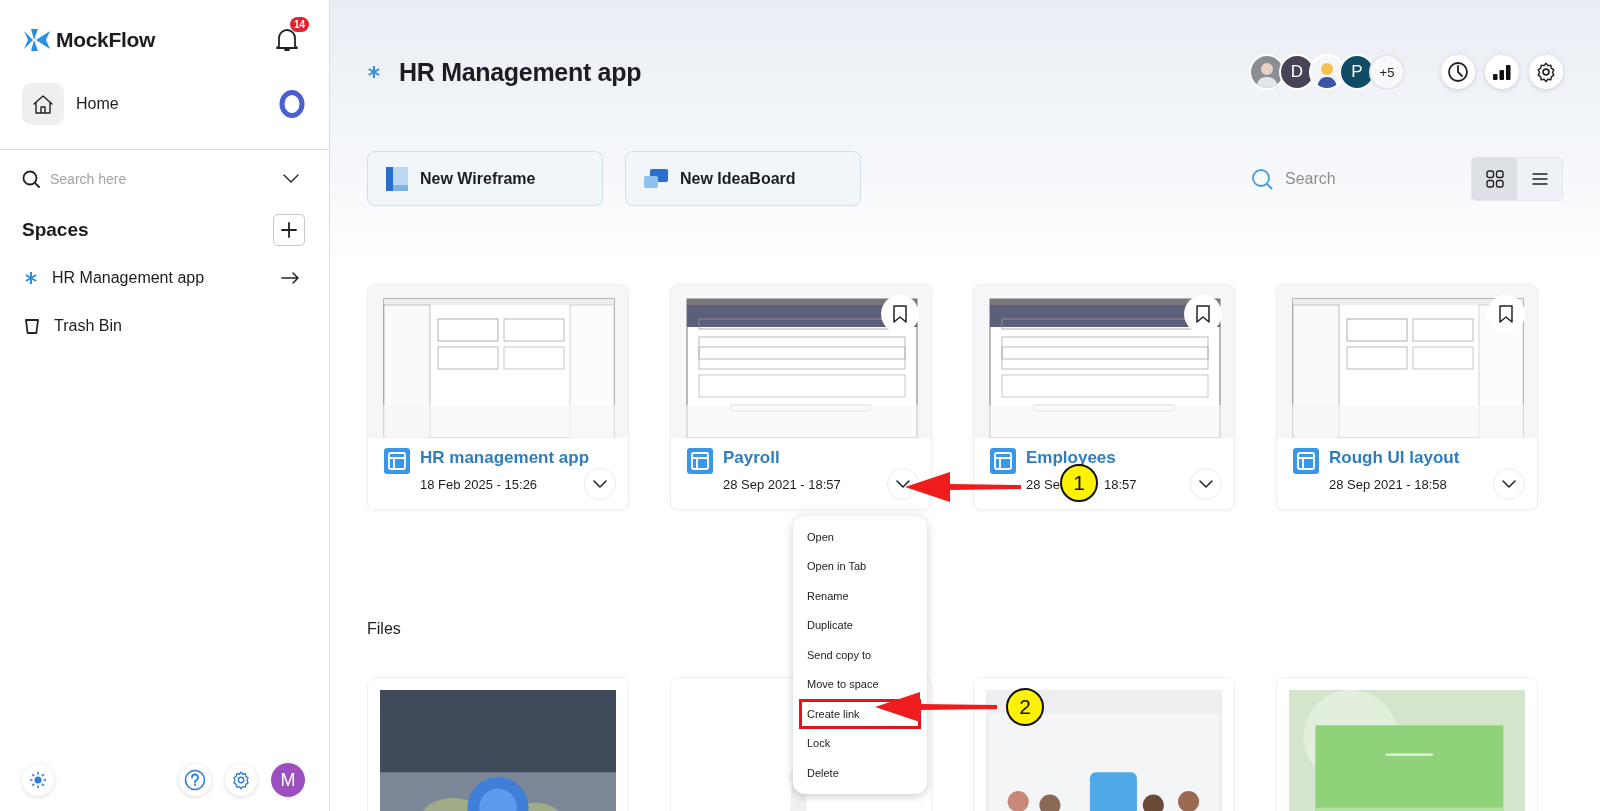 This screenshot has height=811, width=1600. Describe the element at coordinates (860, 566) in the screenshot. I see `menu-item: Open in Tab` at that location.